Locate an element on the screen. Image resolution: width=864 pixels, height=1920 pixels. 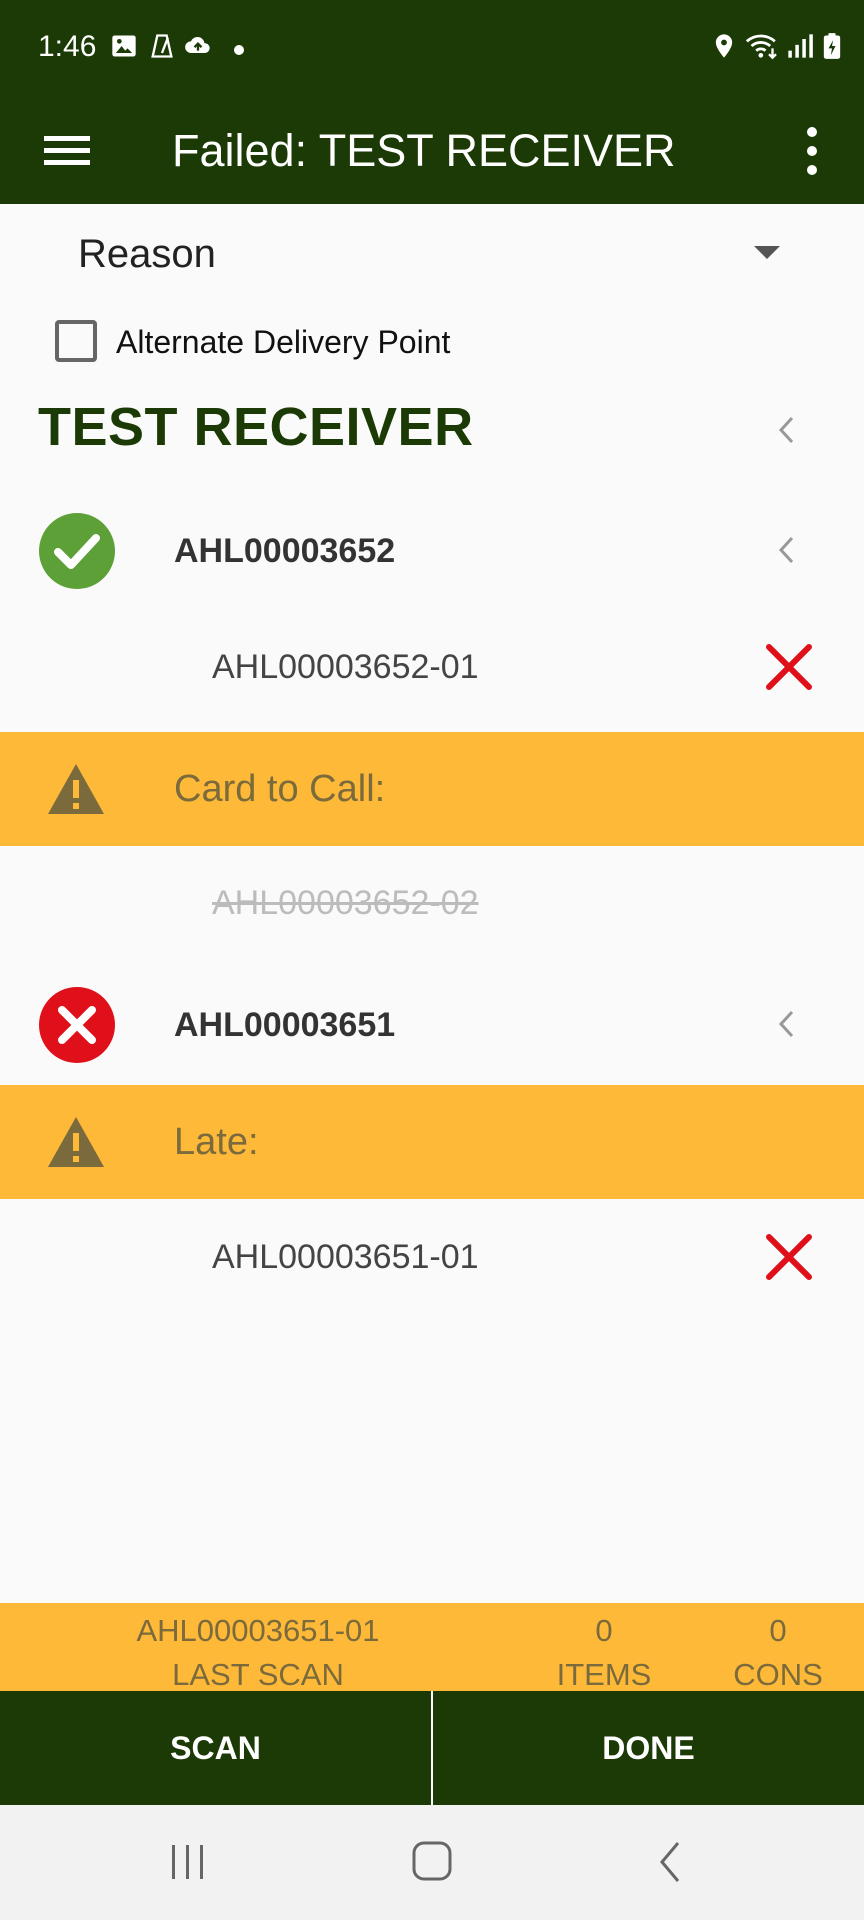
scan-summary-bar: AHL00003651-01 LAST SCAN 0 ITEMS 0 CONS is located at coordinates (432, 1647).